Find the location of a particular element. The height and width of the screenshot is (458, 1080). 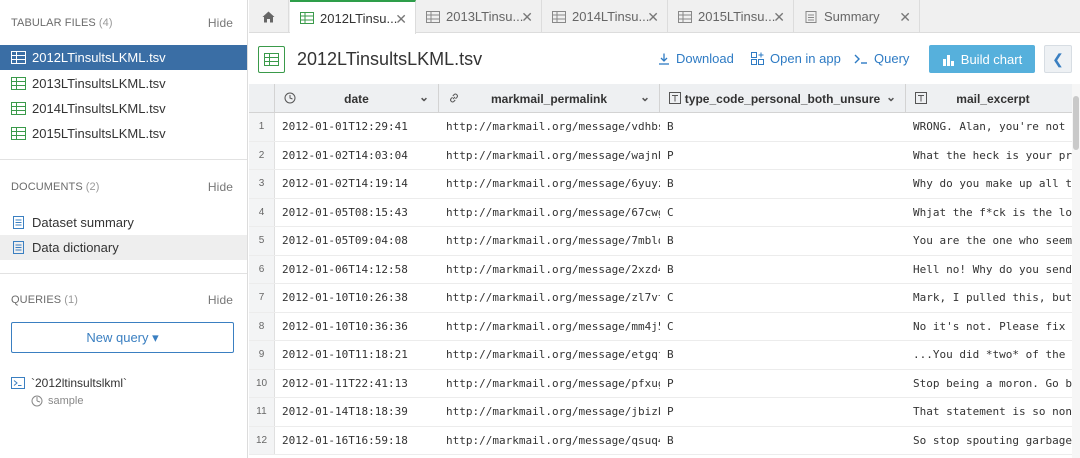

sidebar-file-item: 2012LTinsultsLKML.tsv is located at coordinates (123, 57).